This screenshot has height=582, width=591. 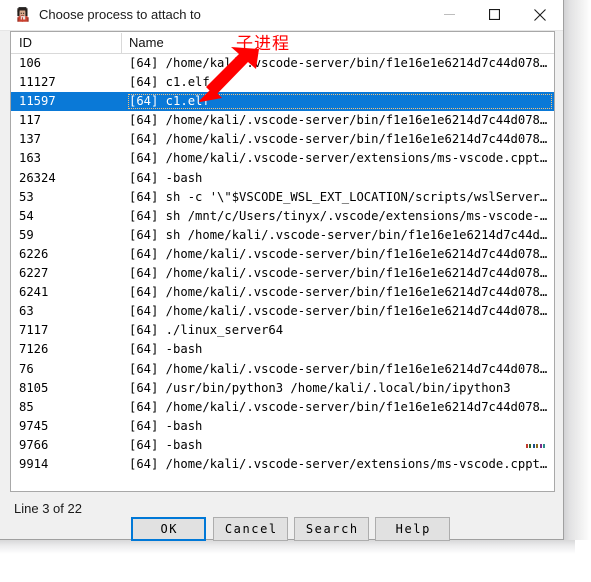 What do you see at coordinates (146, 42) in the screenshot?
I see `column-header-name: Name` at bounding box center [146, 42].